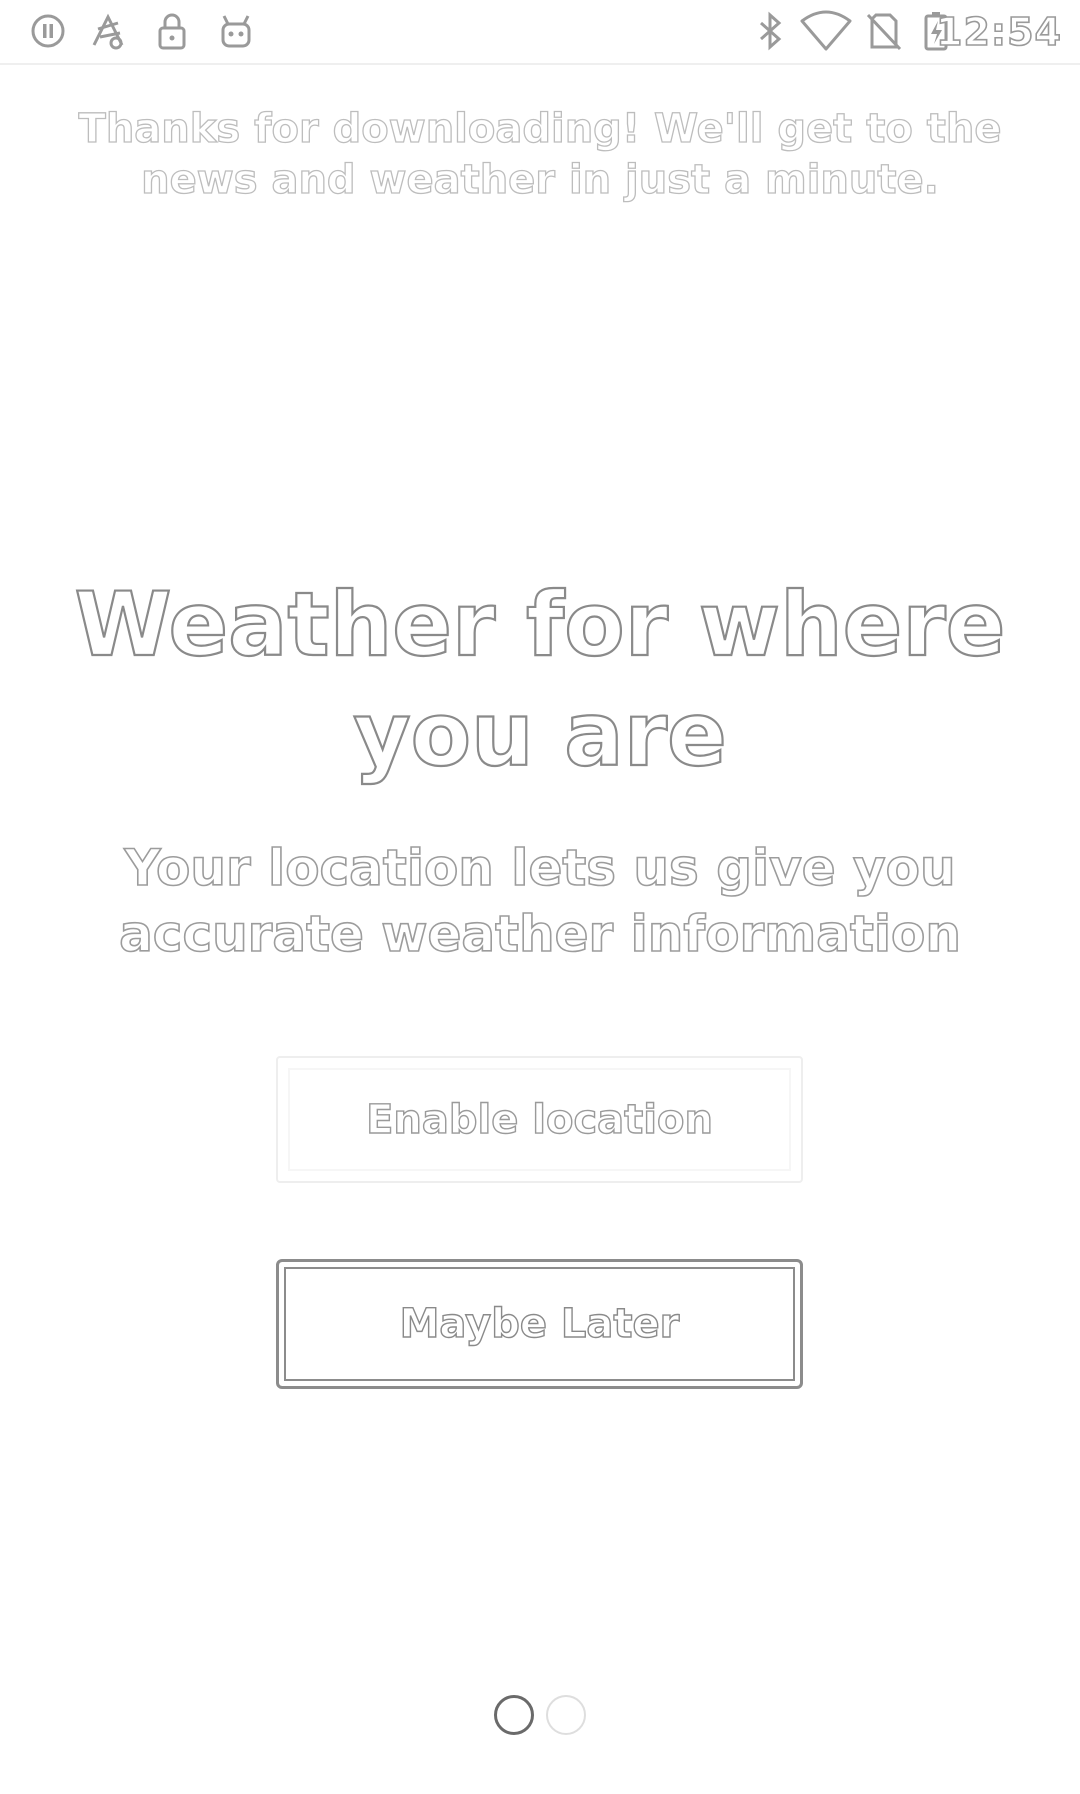  What do you see at coordinates (826, 31) in the screenshot?
I see `wifi-icon` at bounding box center [826, 31].